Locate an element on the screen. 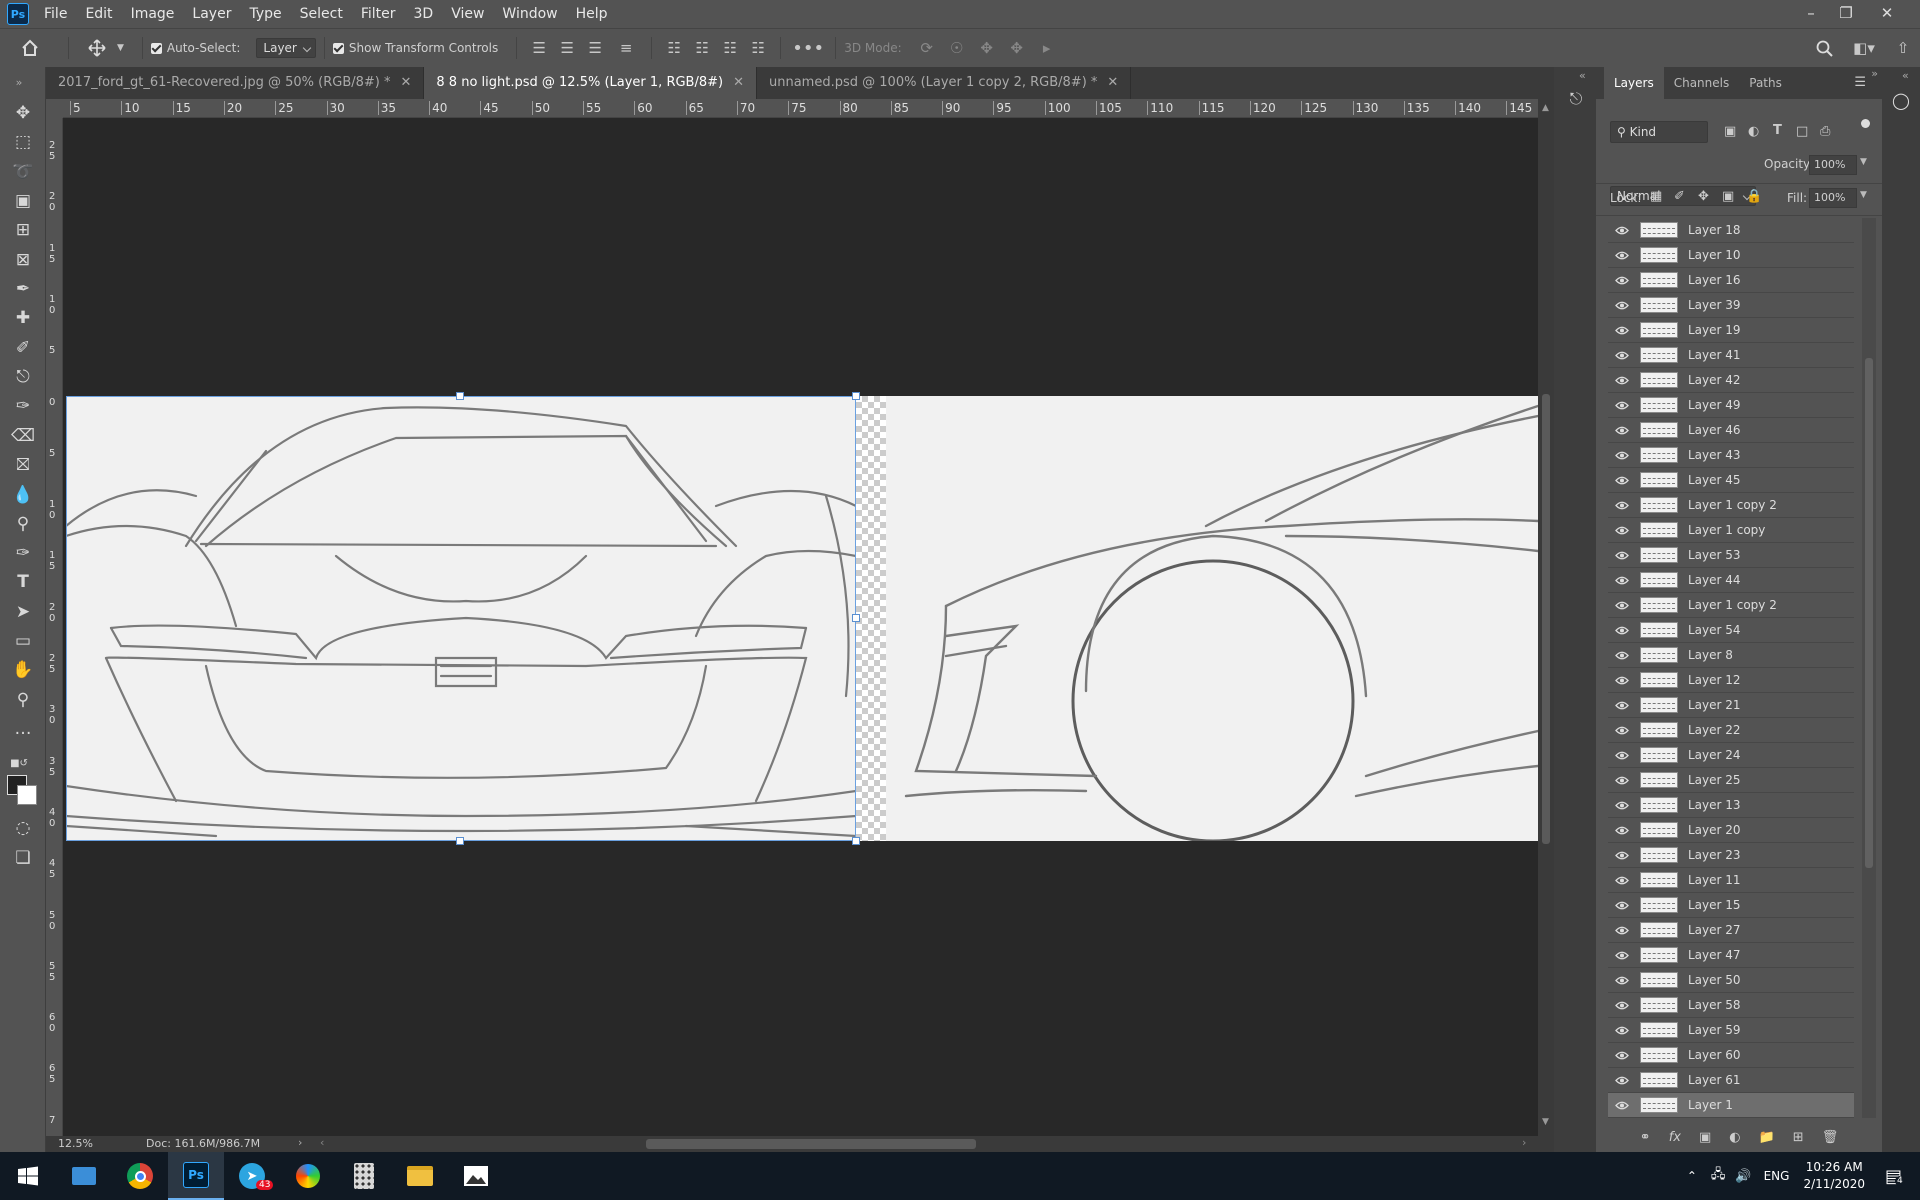 The image size is (1920, 1200). show-transform-checkbox is located at coordinates (338, 48).